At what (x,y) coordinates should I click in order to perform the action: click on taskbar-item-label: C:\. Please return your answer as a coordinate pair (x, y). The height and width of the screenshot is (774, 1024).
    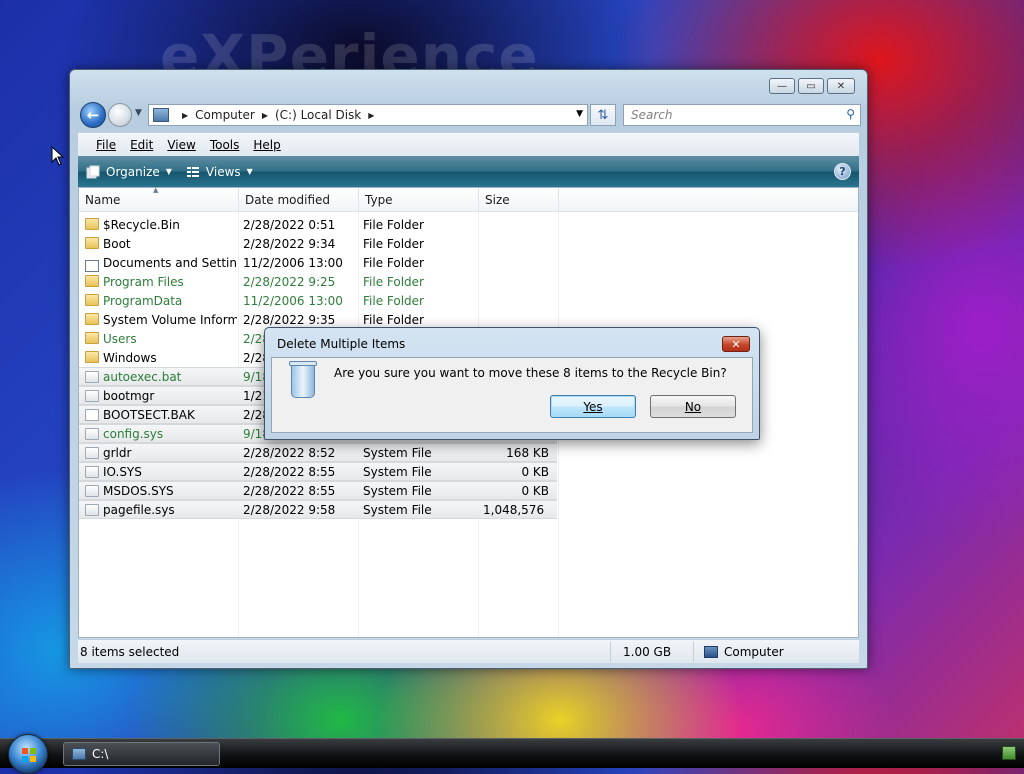
    Looking at the image, I should click on (100, 754).